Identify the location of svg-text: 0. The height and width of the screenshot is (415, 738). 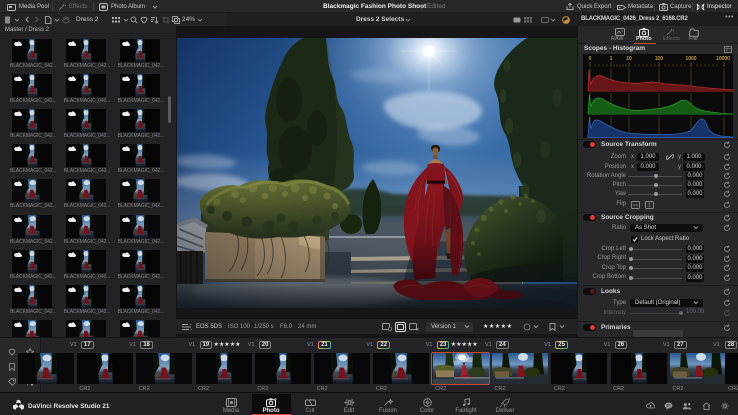
(590, 59).